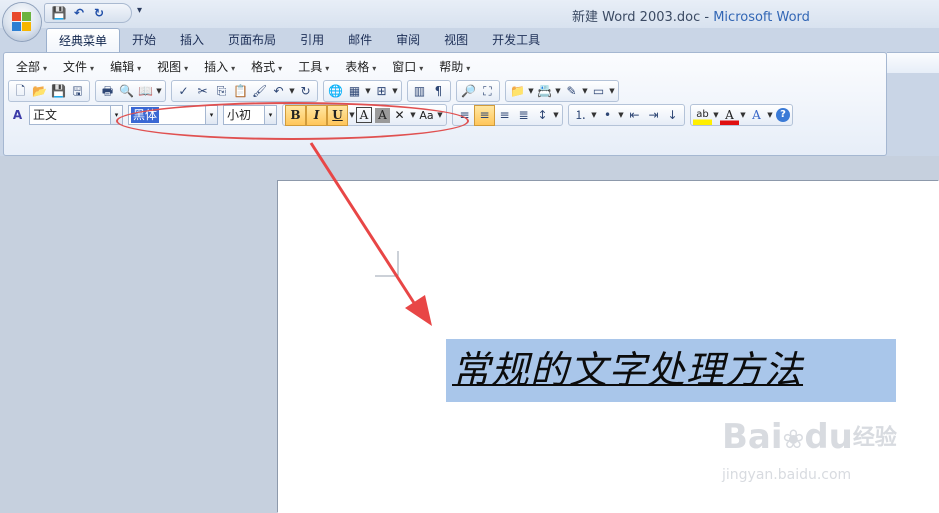 This screenshot has height=513, width=939. I want to click on font-size-field: 小初, so click(244, 115).